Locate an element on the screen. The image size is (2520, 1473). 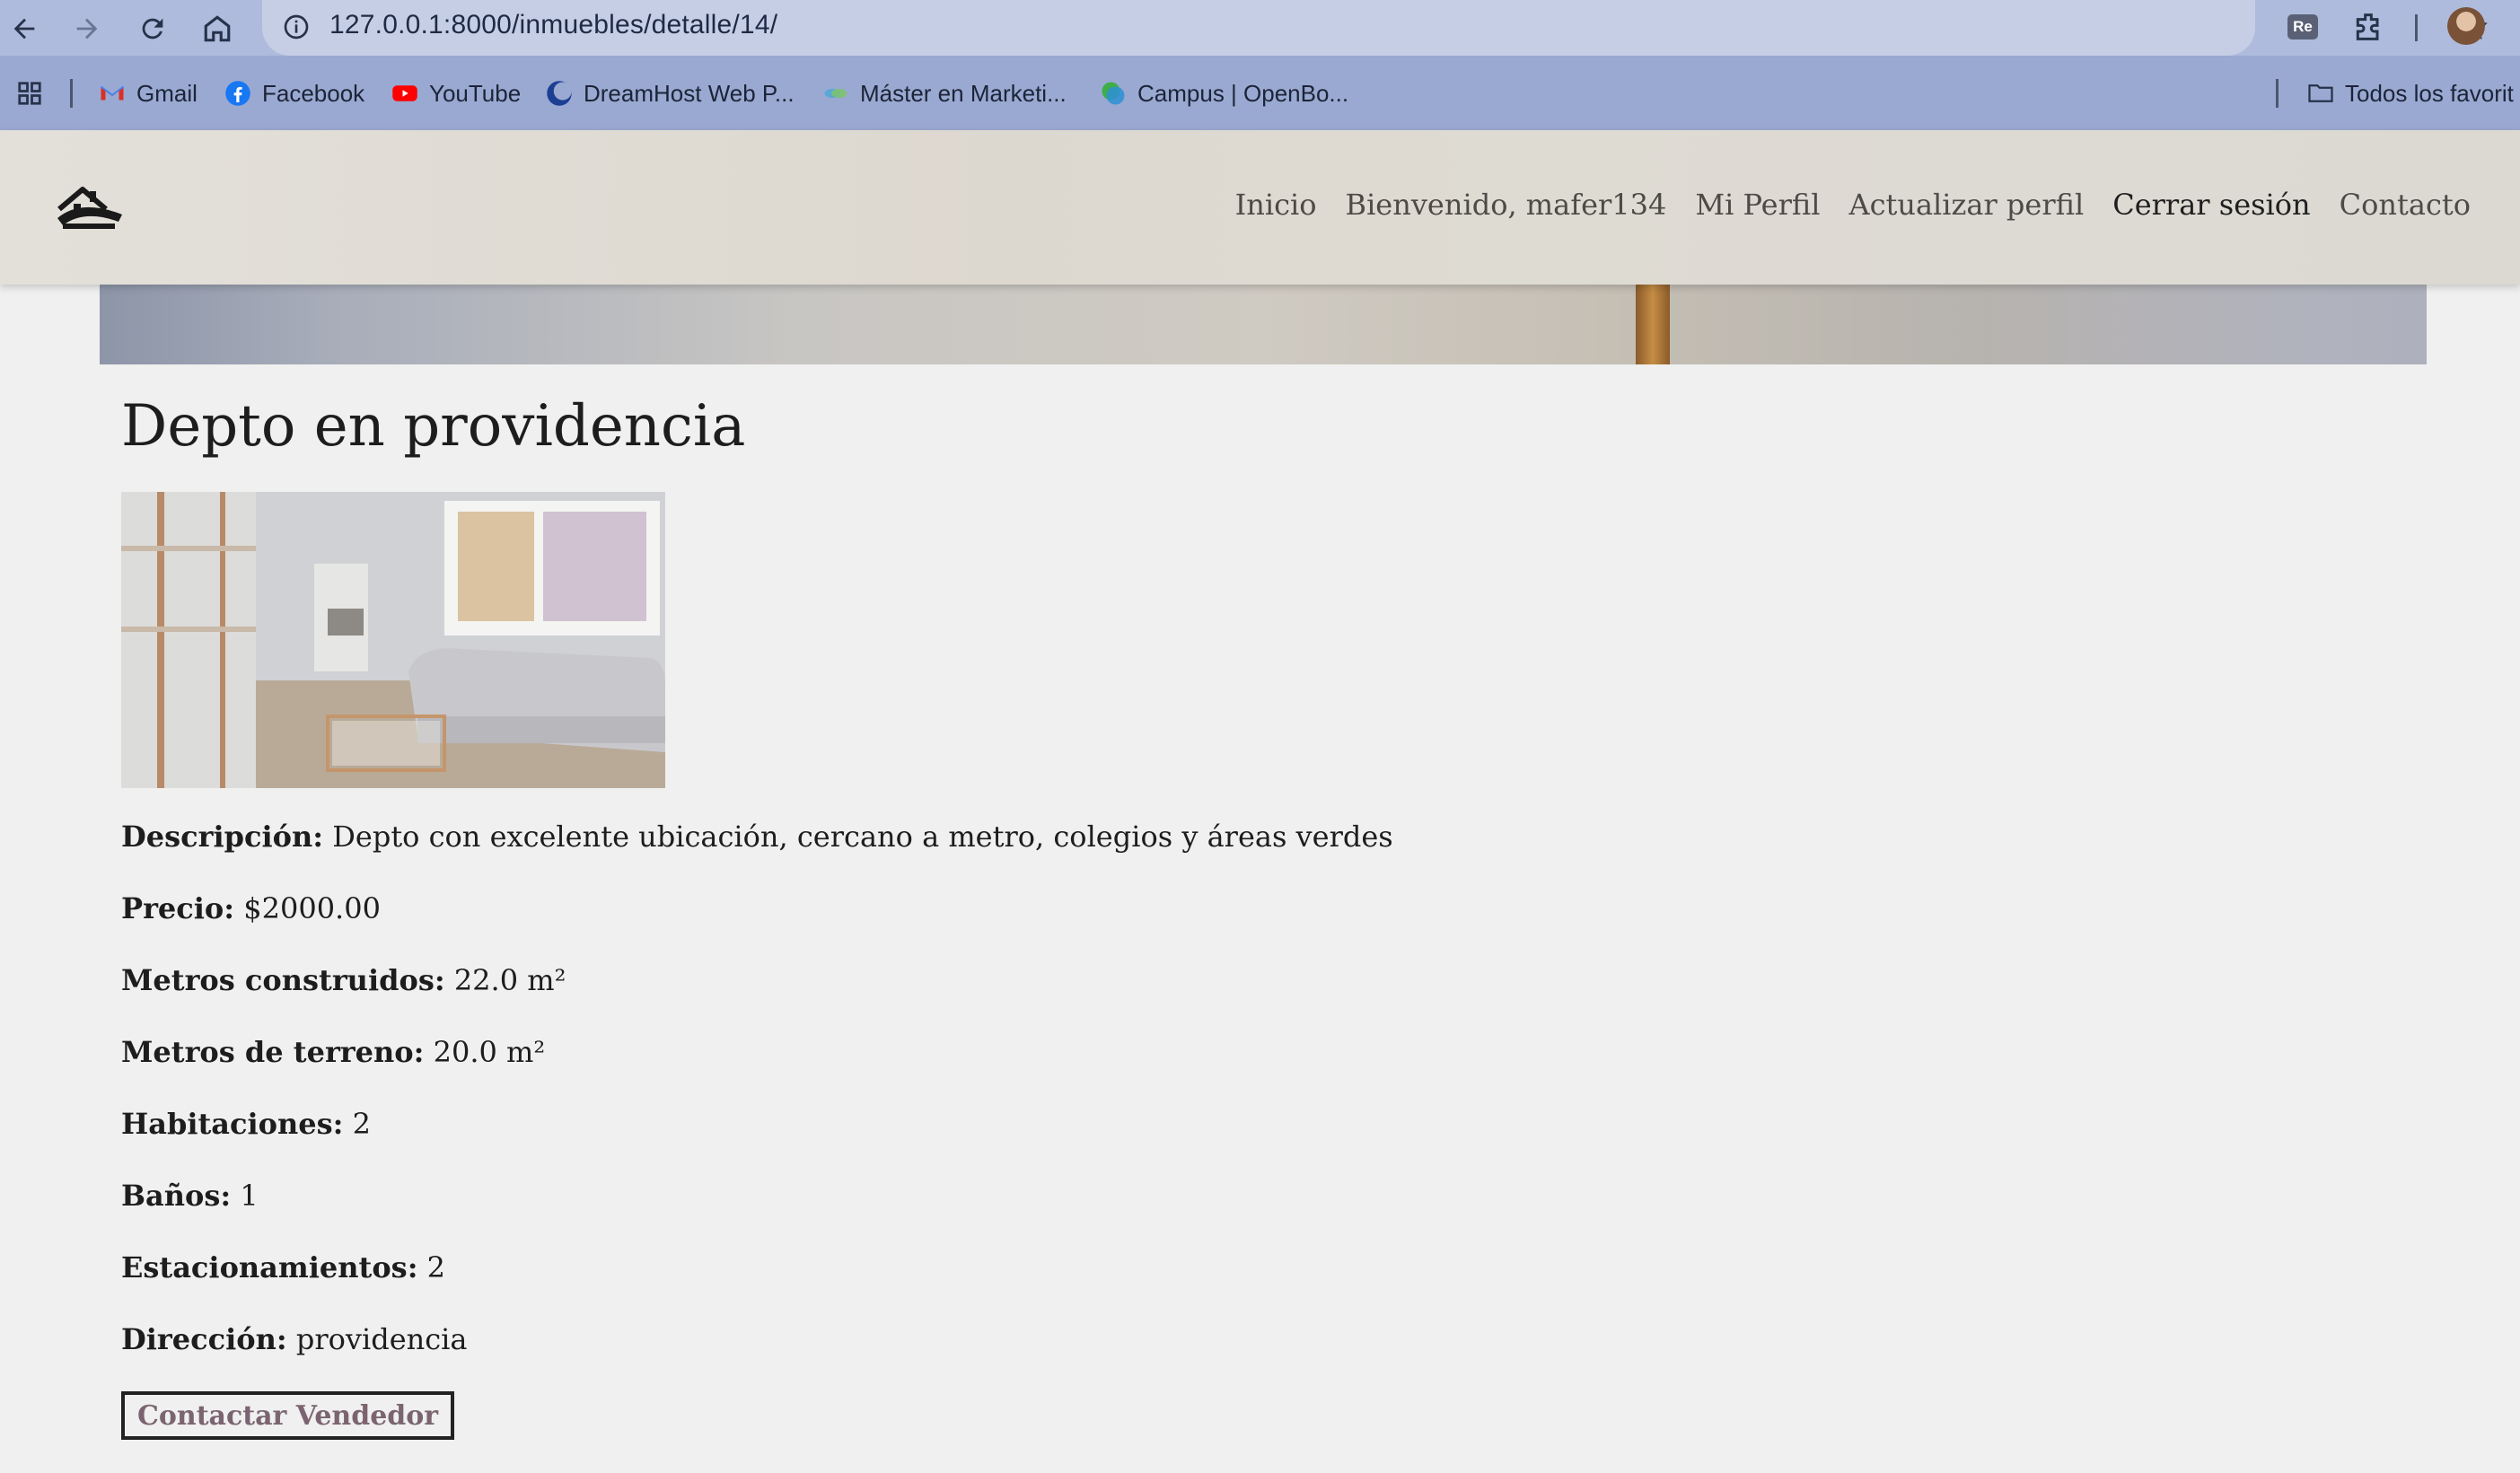
youtube-icon is located at coordinates (405, 93).